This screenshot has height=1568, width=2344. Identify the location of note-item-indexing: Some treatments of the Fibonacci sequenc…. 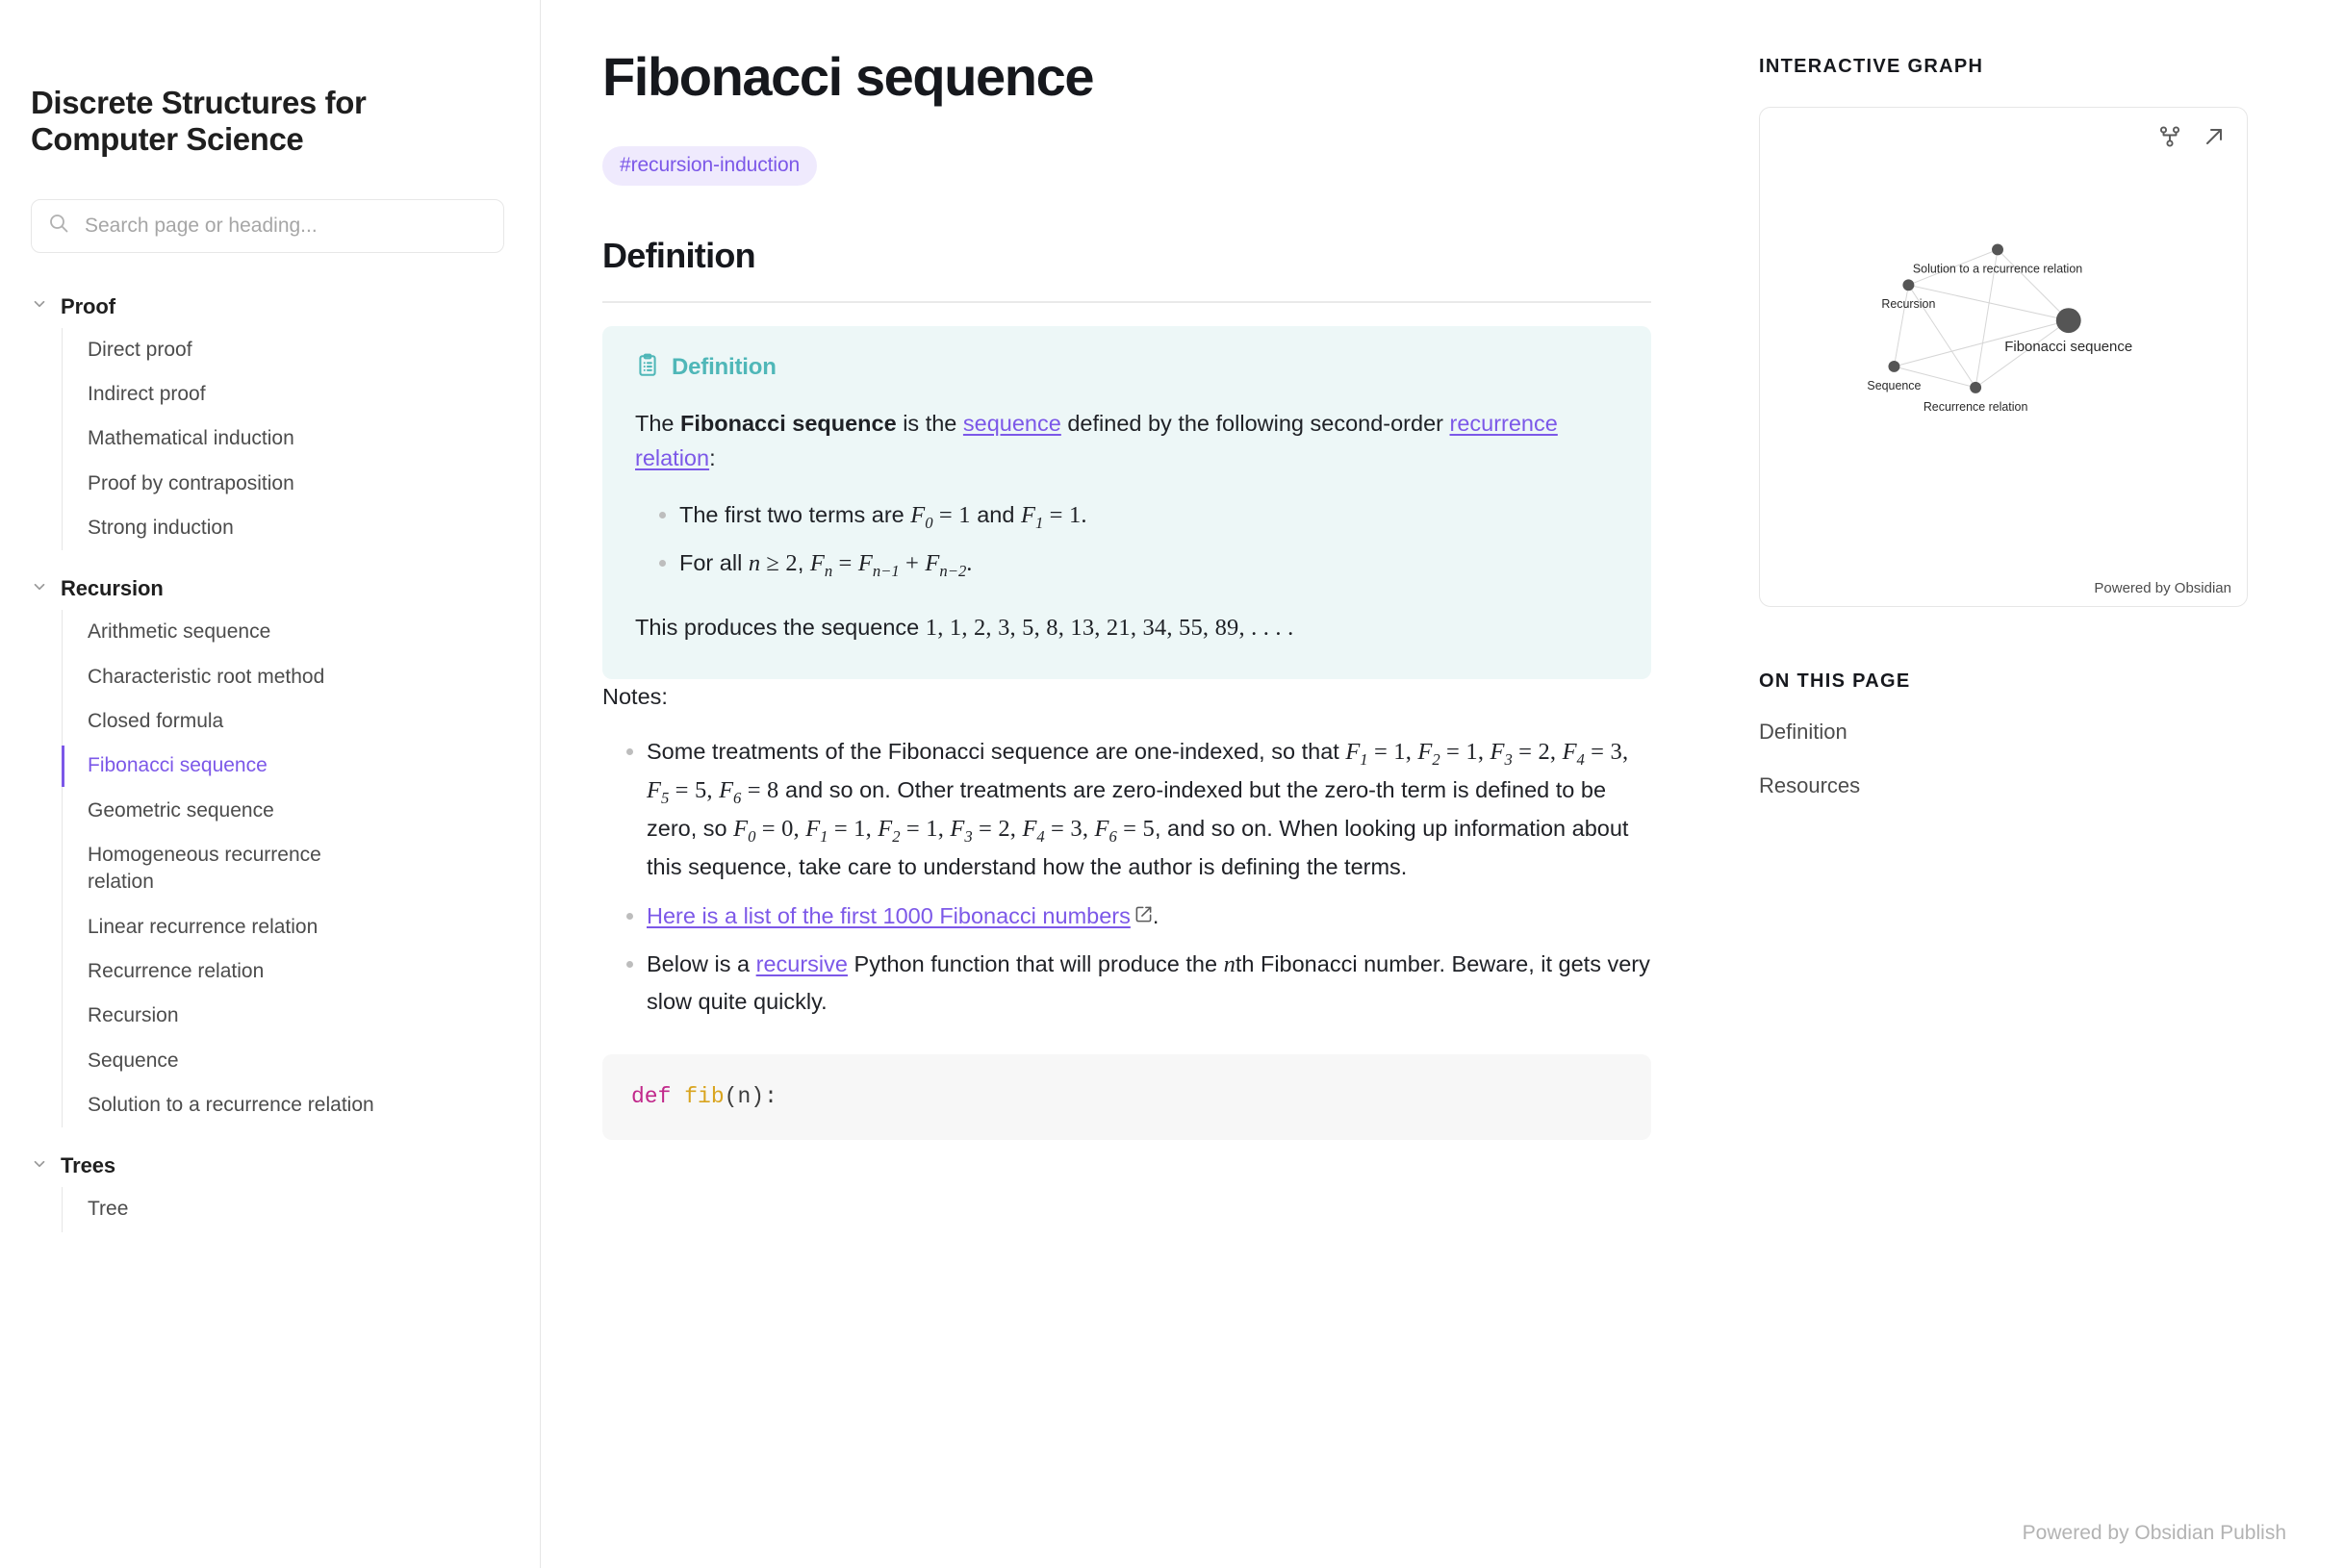
(1149, 809).